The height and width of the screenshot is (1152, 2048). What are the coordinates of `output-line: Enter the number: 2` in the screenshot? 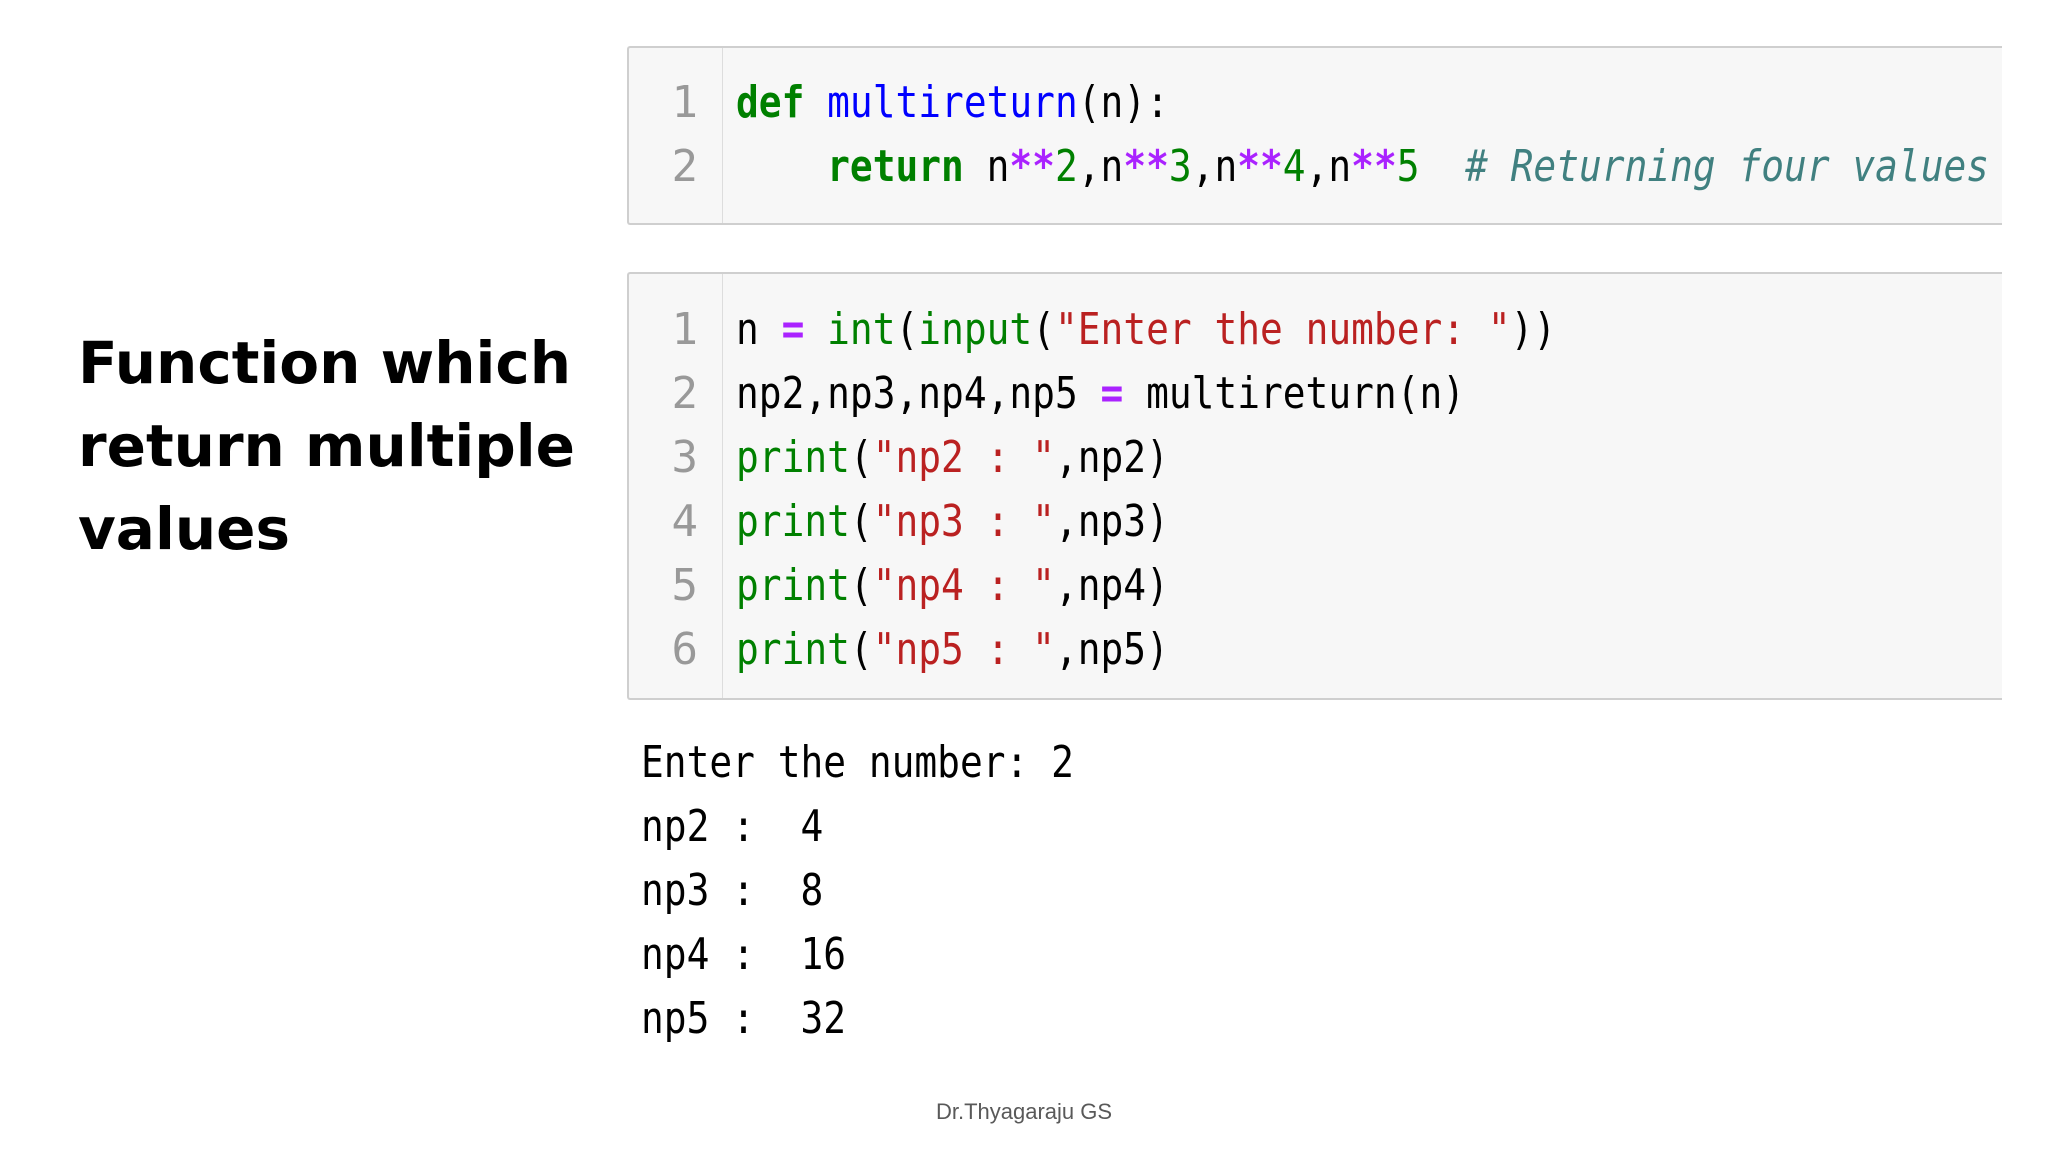 It's located at (857, 762).